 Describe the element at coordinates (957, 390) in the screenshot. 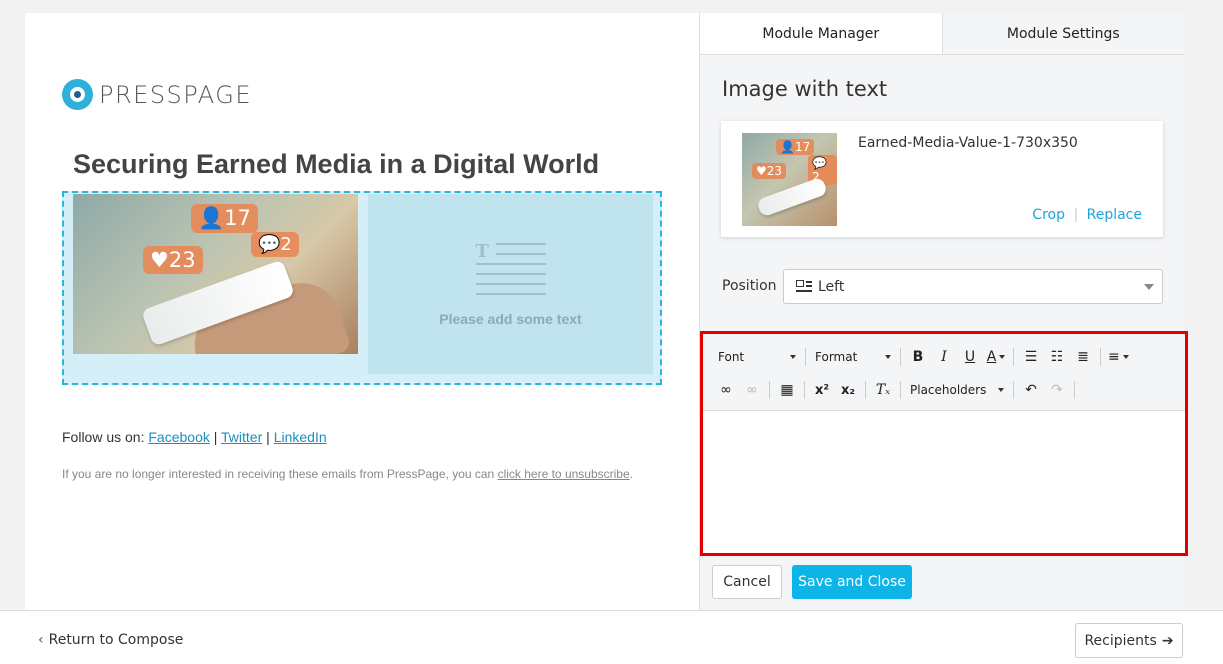

I see `placeholders-dropdown: Placeholders` at that location.